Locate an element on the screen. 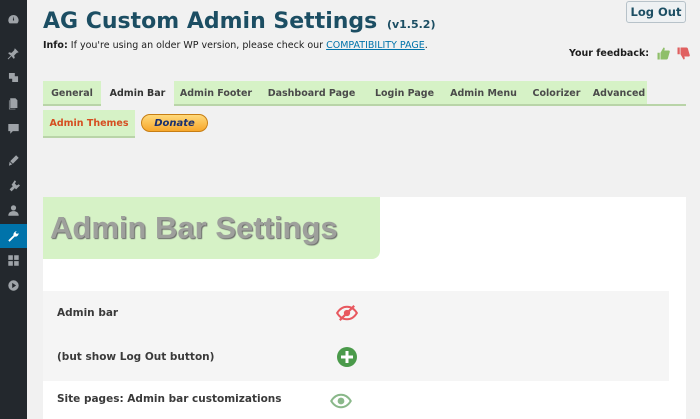  tab-advanced: Advanced is located at coordinates (619, 93).